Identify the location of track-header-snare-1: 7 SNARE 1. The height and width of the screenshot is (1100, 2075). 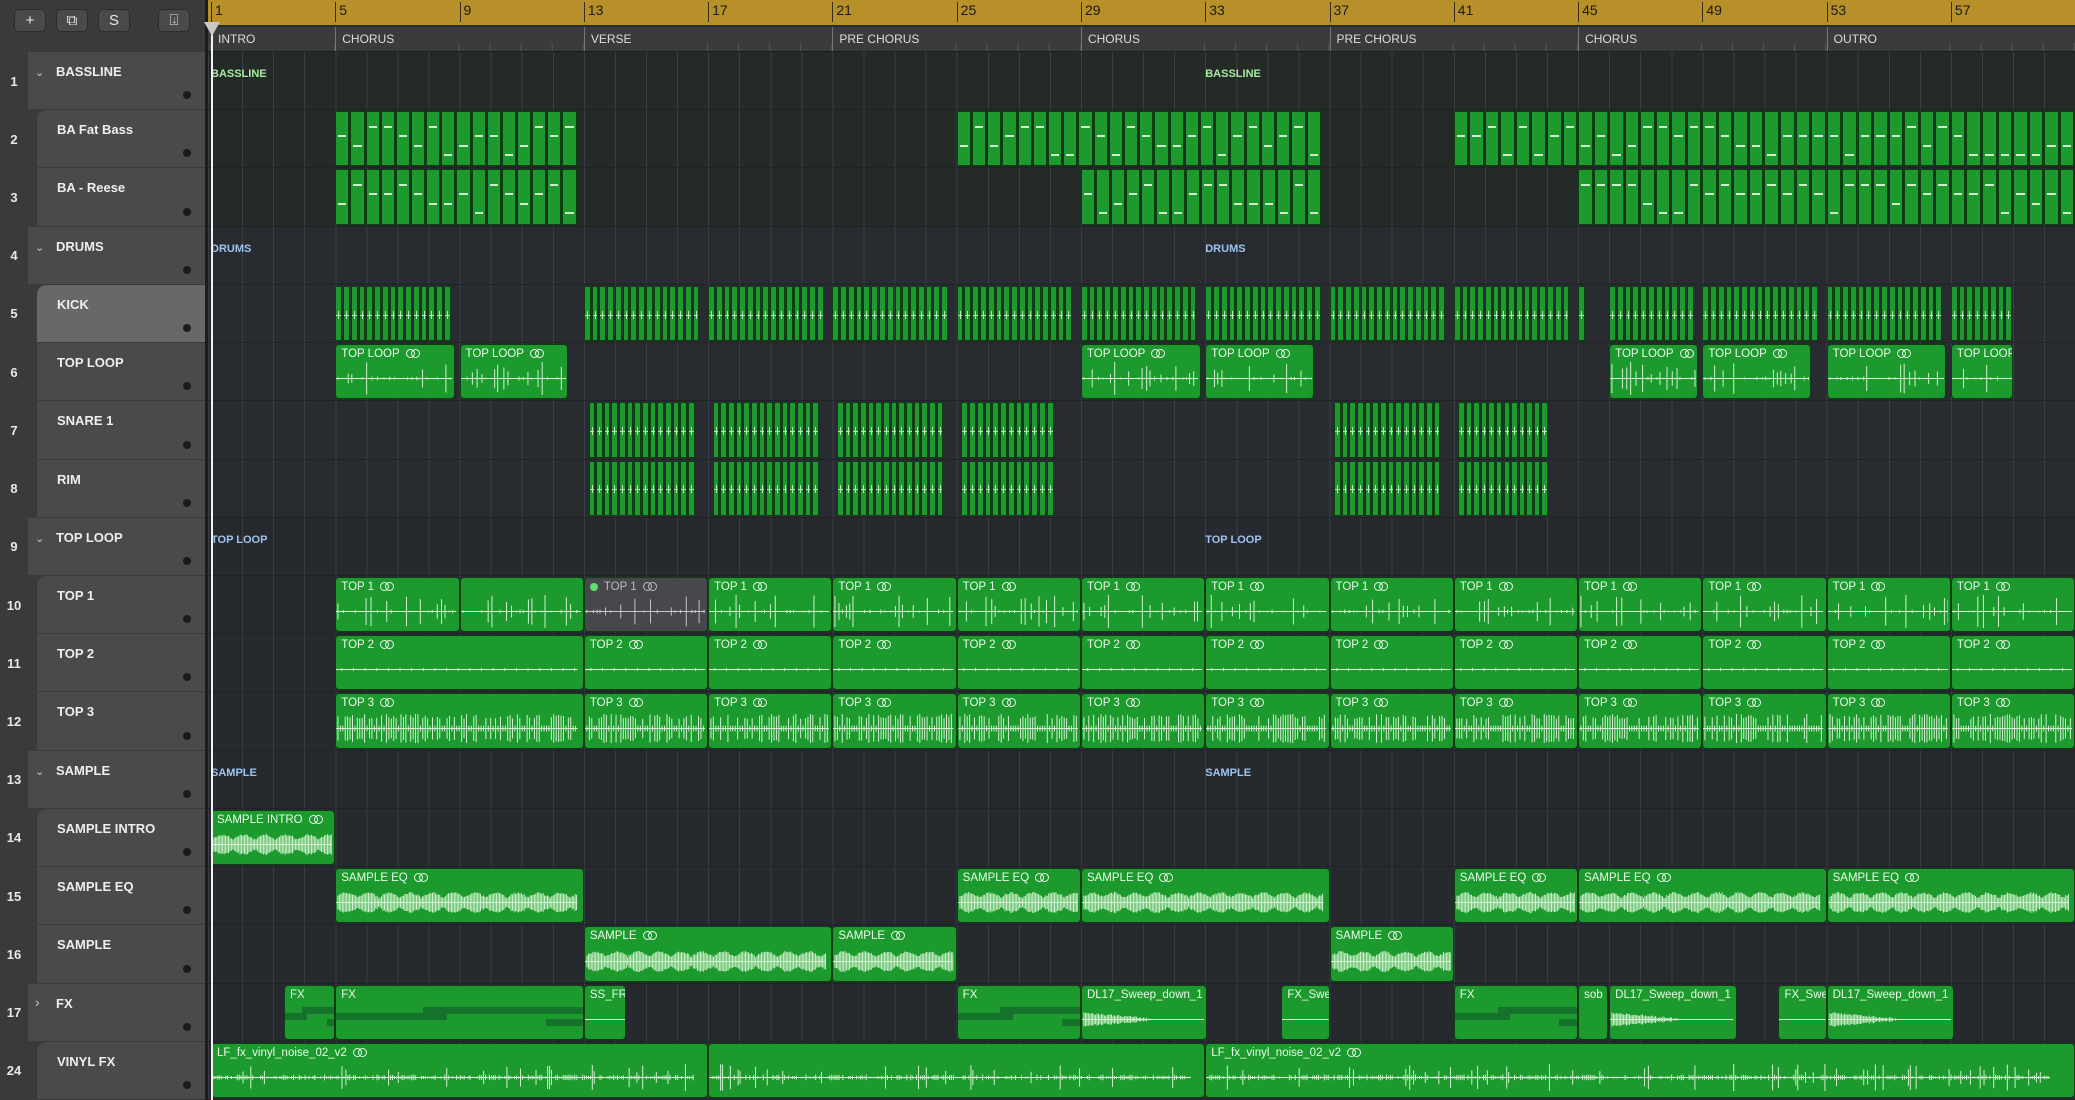
(102, 430).